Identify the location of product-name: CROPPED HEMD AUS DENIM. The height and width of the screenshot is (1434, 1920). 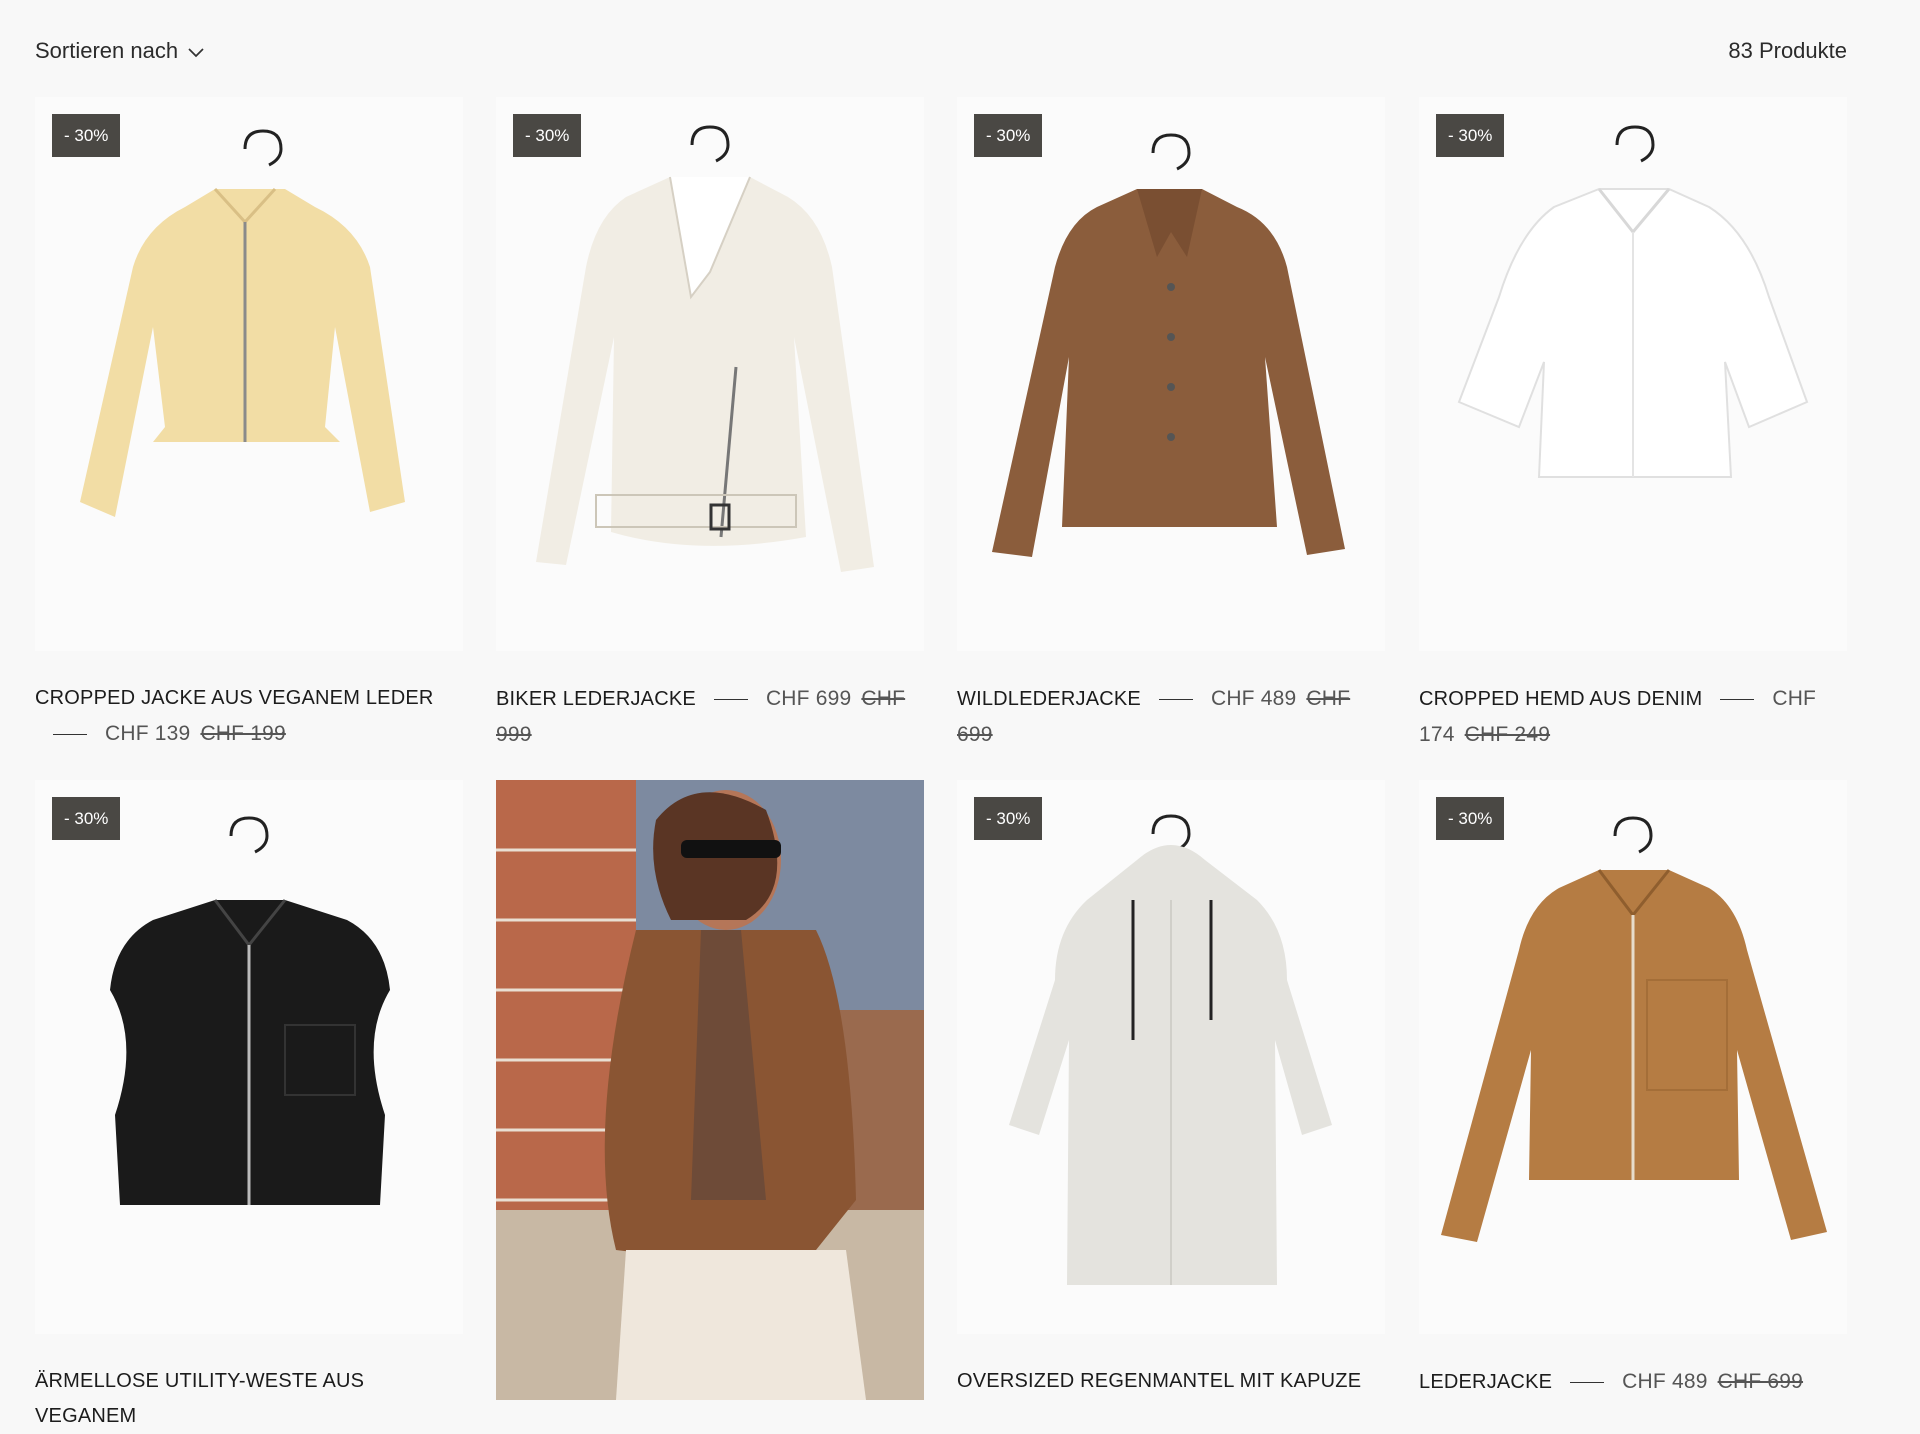
(1560, 699).